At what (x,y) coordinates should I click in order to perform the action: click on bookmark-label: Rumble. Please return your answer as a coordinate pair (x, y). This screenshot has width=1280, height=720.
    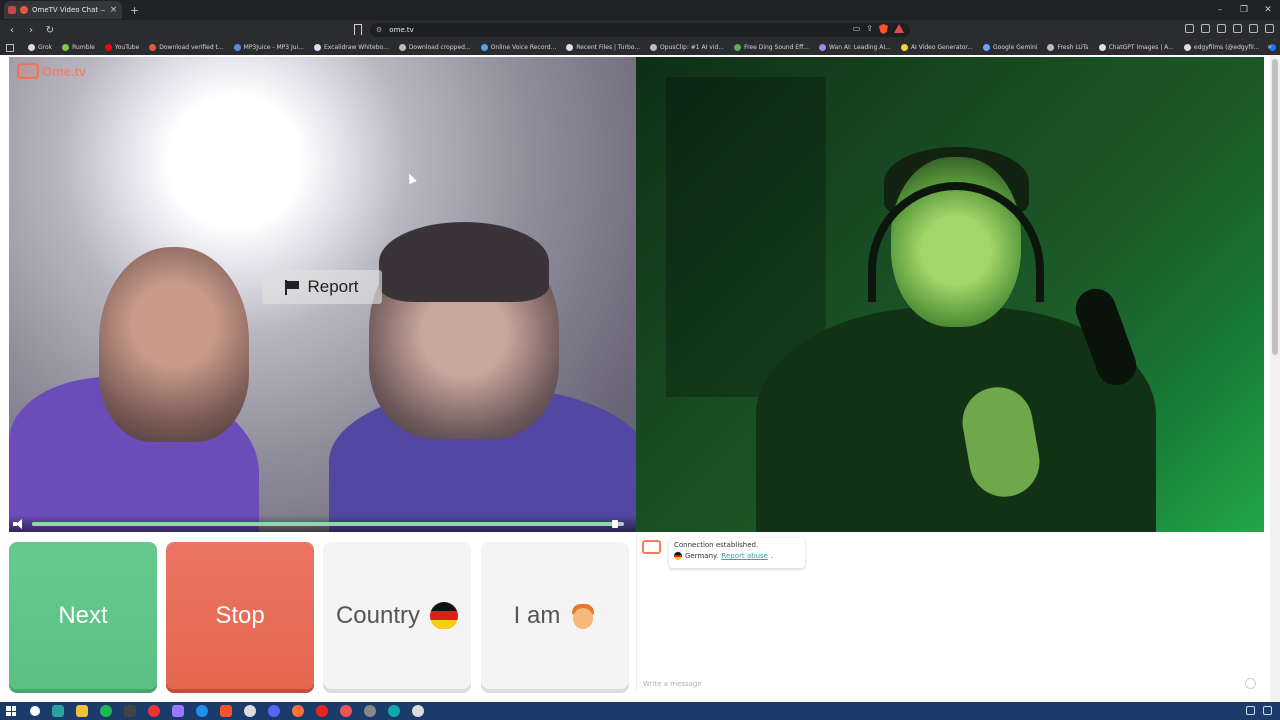
    Looking at the image, I should click on (83, 47).